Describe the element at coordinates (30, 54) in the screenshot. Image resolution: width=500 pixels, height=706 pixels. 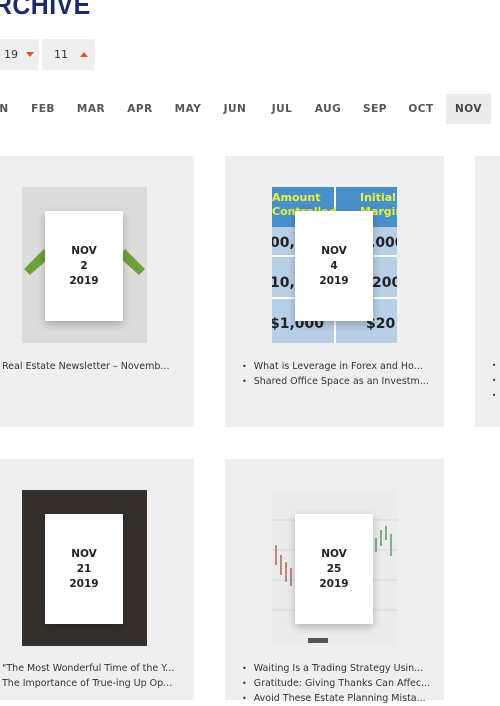
I see `chevron-down-icon` at that location.